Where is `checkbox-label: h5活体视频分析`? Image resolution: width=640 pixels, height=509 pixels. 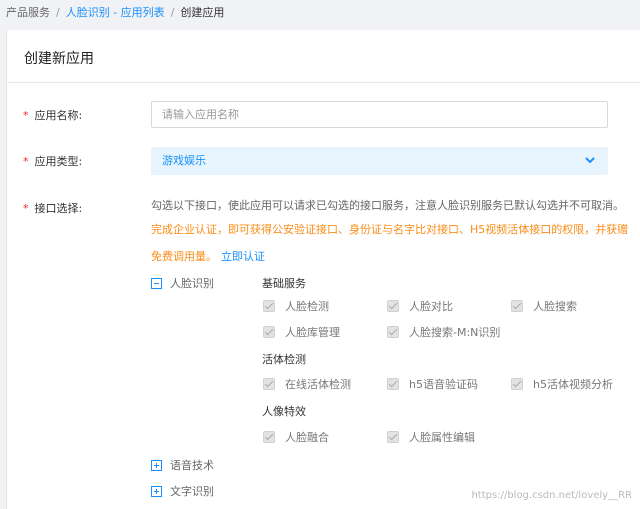 checkbox-label: h5活体视频分析 is located at coordinates (573, 384).